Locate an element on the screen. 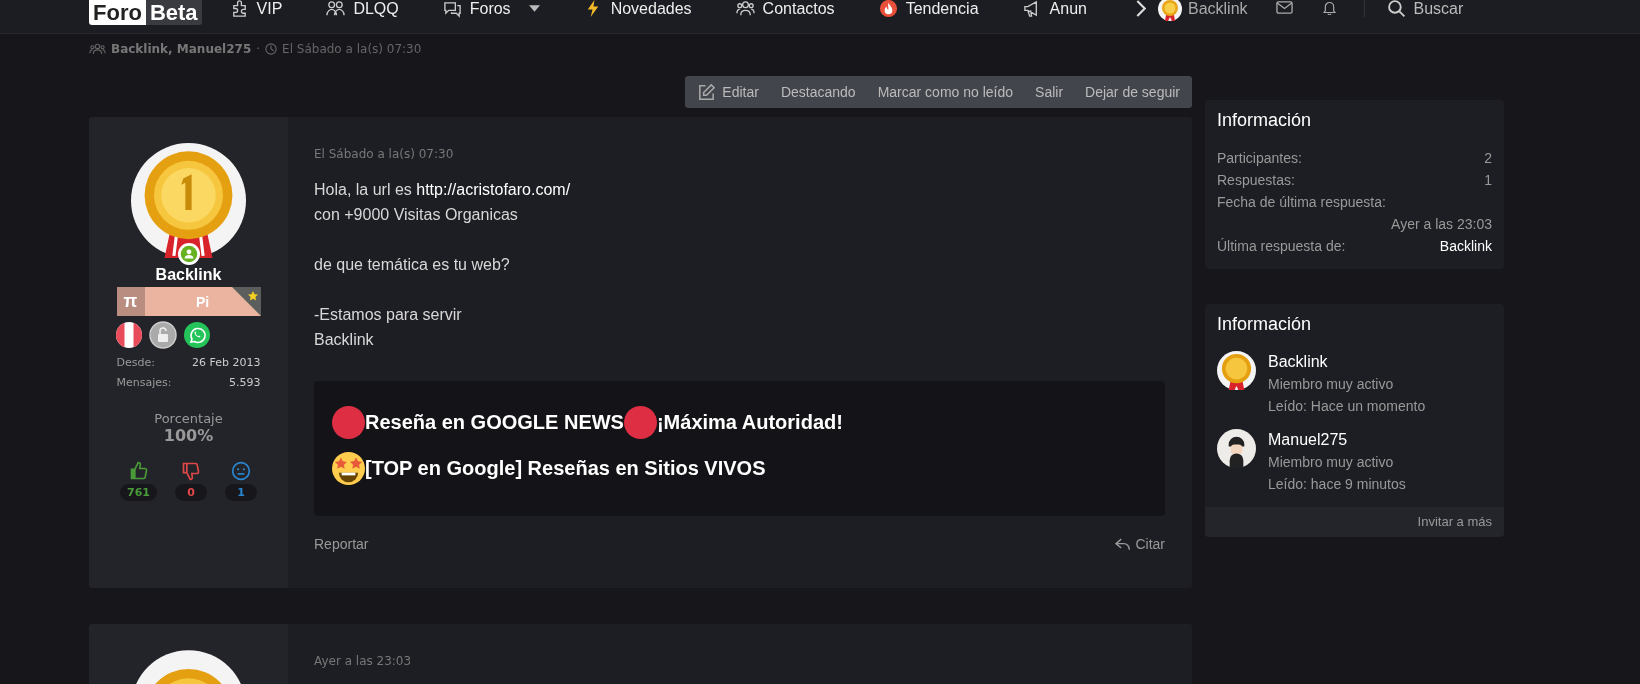 Image resolution: width=1640 pixels, height=684 pixels. stat-label: Mensajes: is located at coordinates (144, 382).